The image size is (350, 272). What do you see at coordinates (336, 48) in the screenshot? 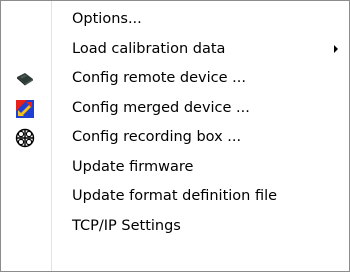
I see `submenu-arrow-icon` at bounding box center [336, 48].